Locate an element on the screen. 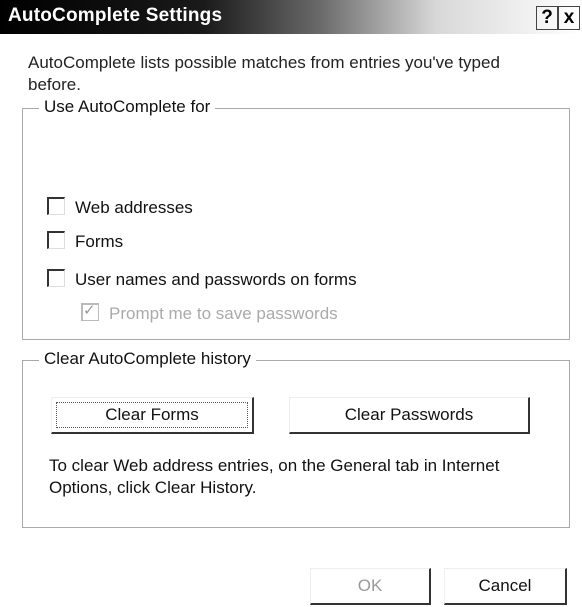 This screenshot has width=582, height=607. forms-checkbox: Forms is located at coordinates (85, 241).